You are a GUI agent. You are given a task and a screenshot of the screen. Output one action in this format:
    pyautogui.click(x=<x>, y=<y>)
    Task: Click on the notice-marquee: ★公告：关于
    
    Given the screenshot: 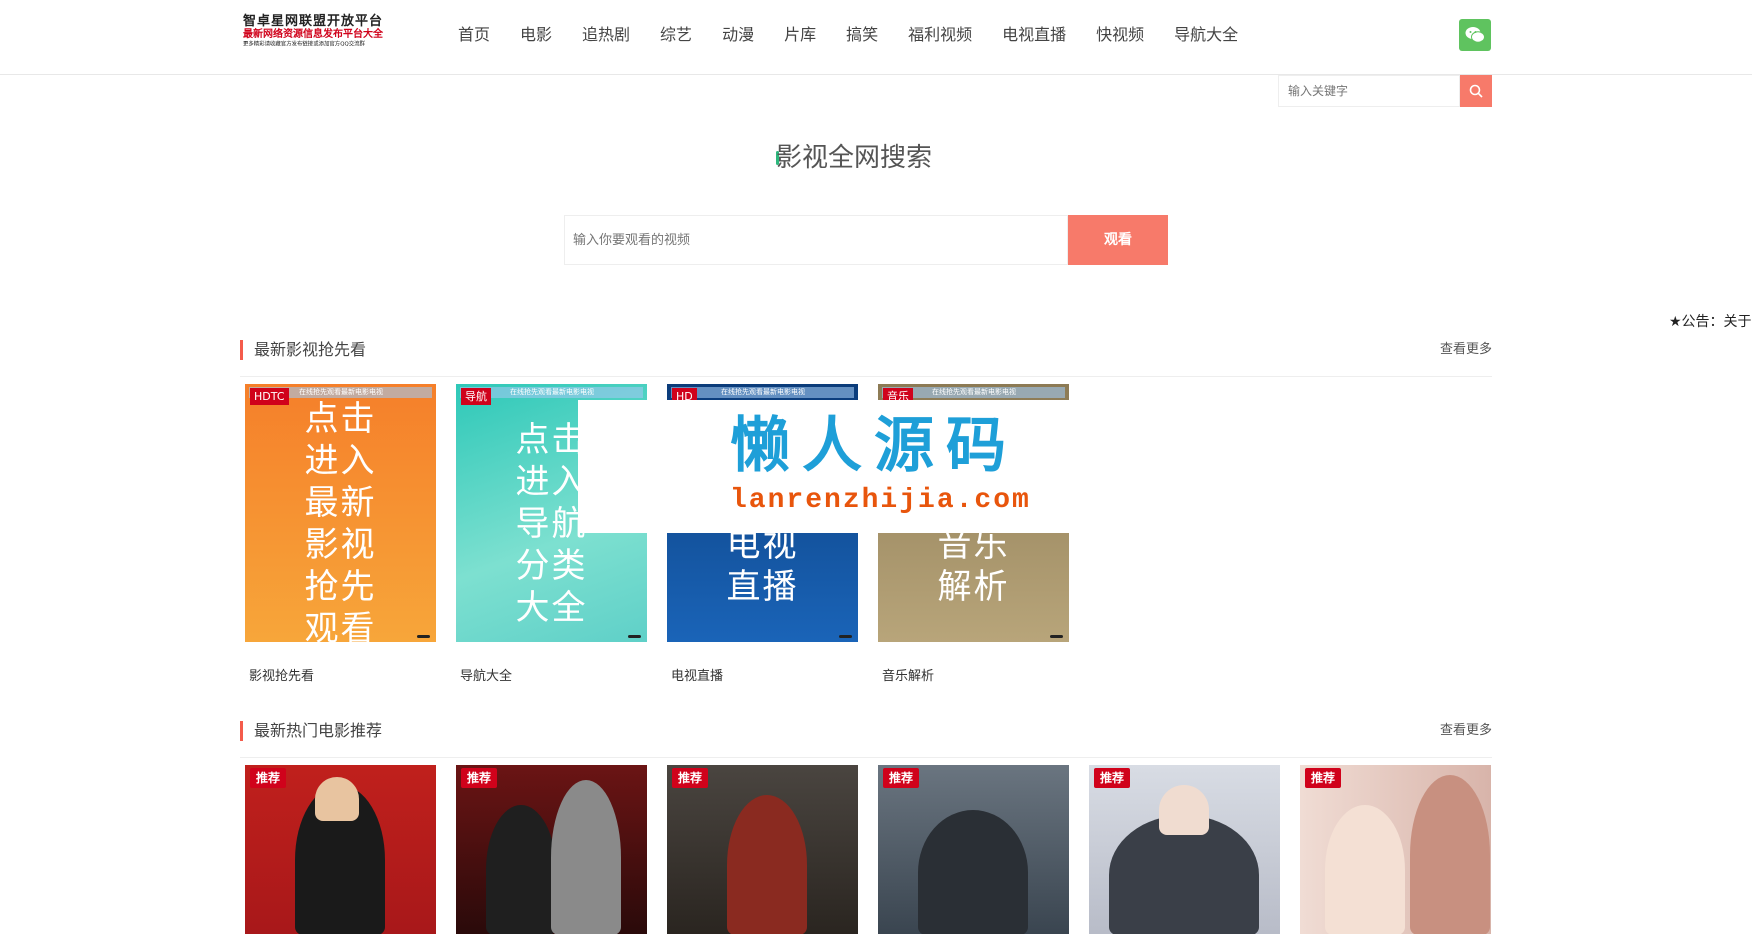 What is the action you would take?
    pyautogui.click(x=1710, y=322)
    